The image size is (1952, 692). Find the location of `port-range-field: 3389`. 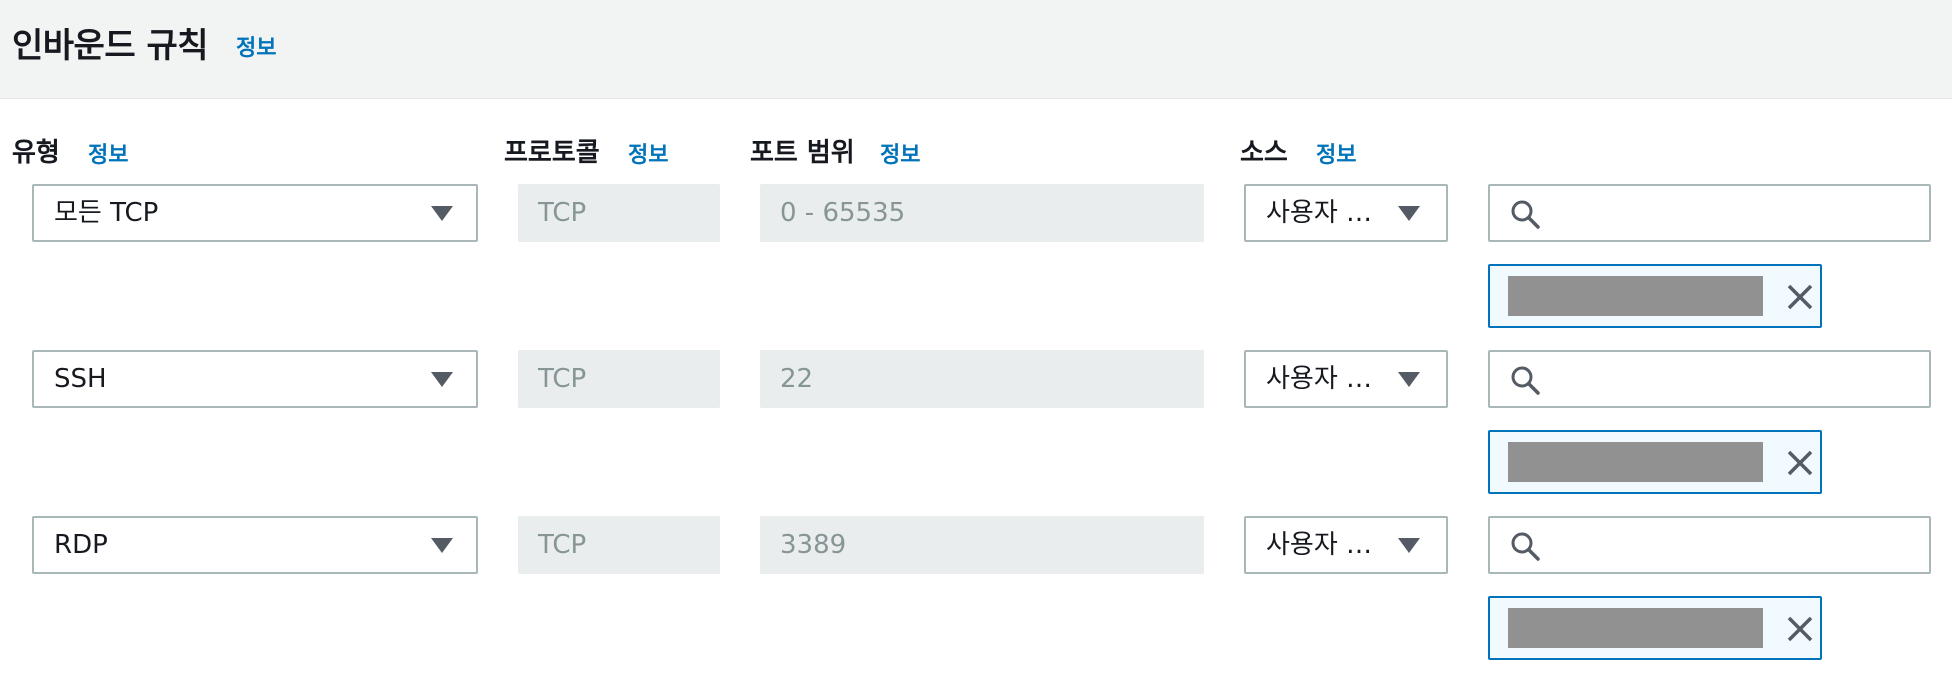

port-range-field: 3389 is located at coordinates (982, 545).